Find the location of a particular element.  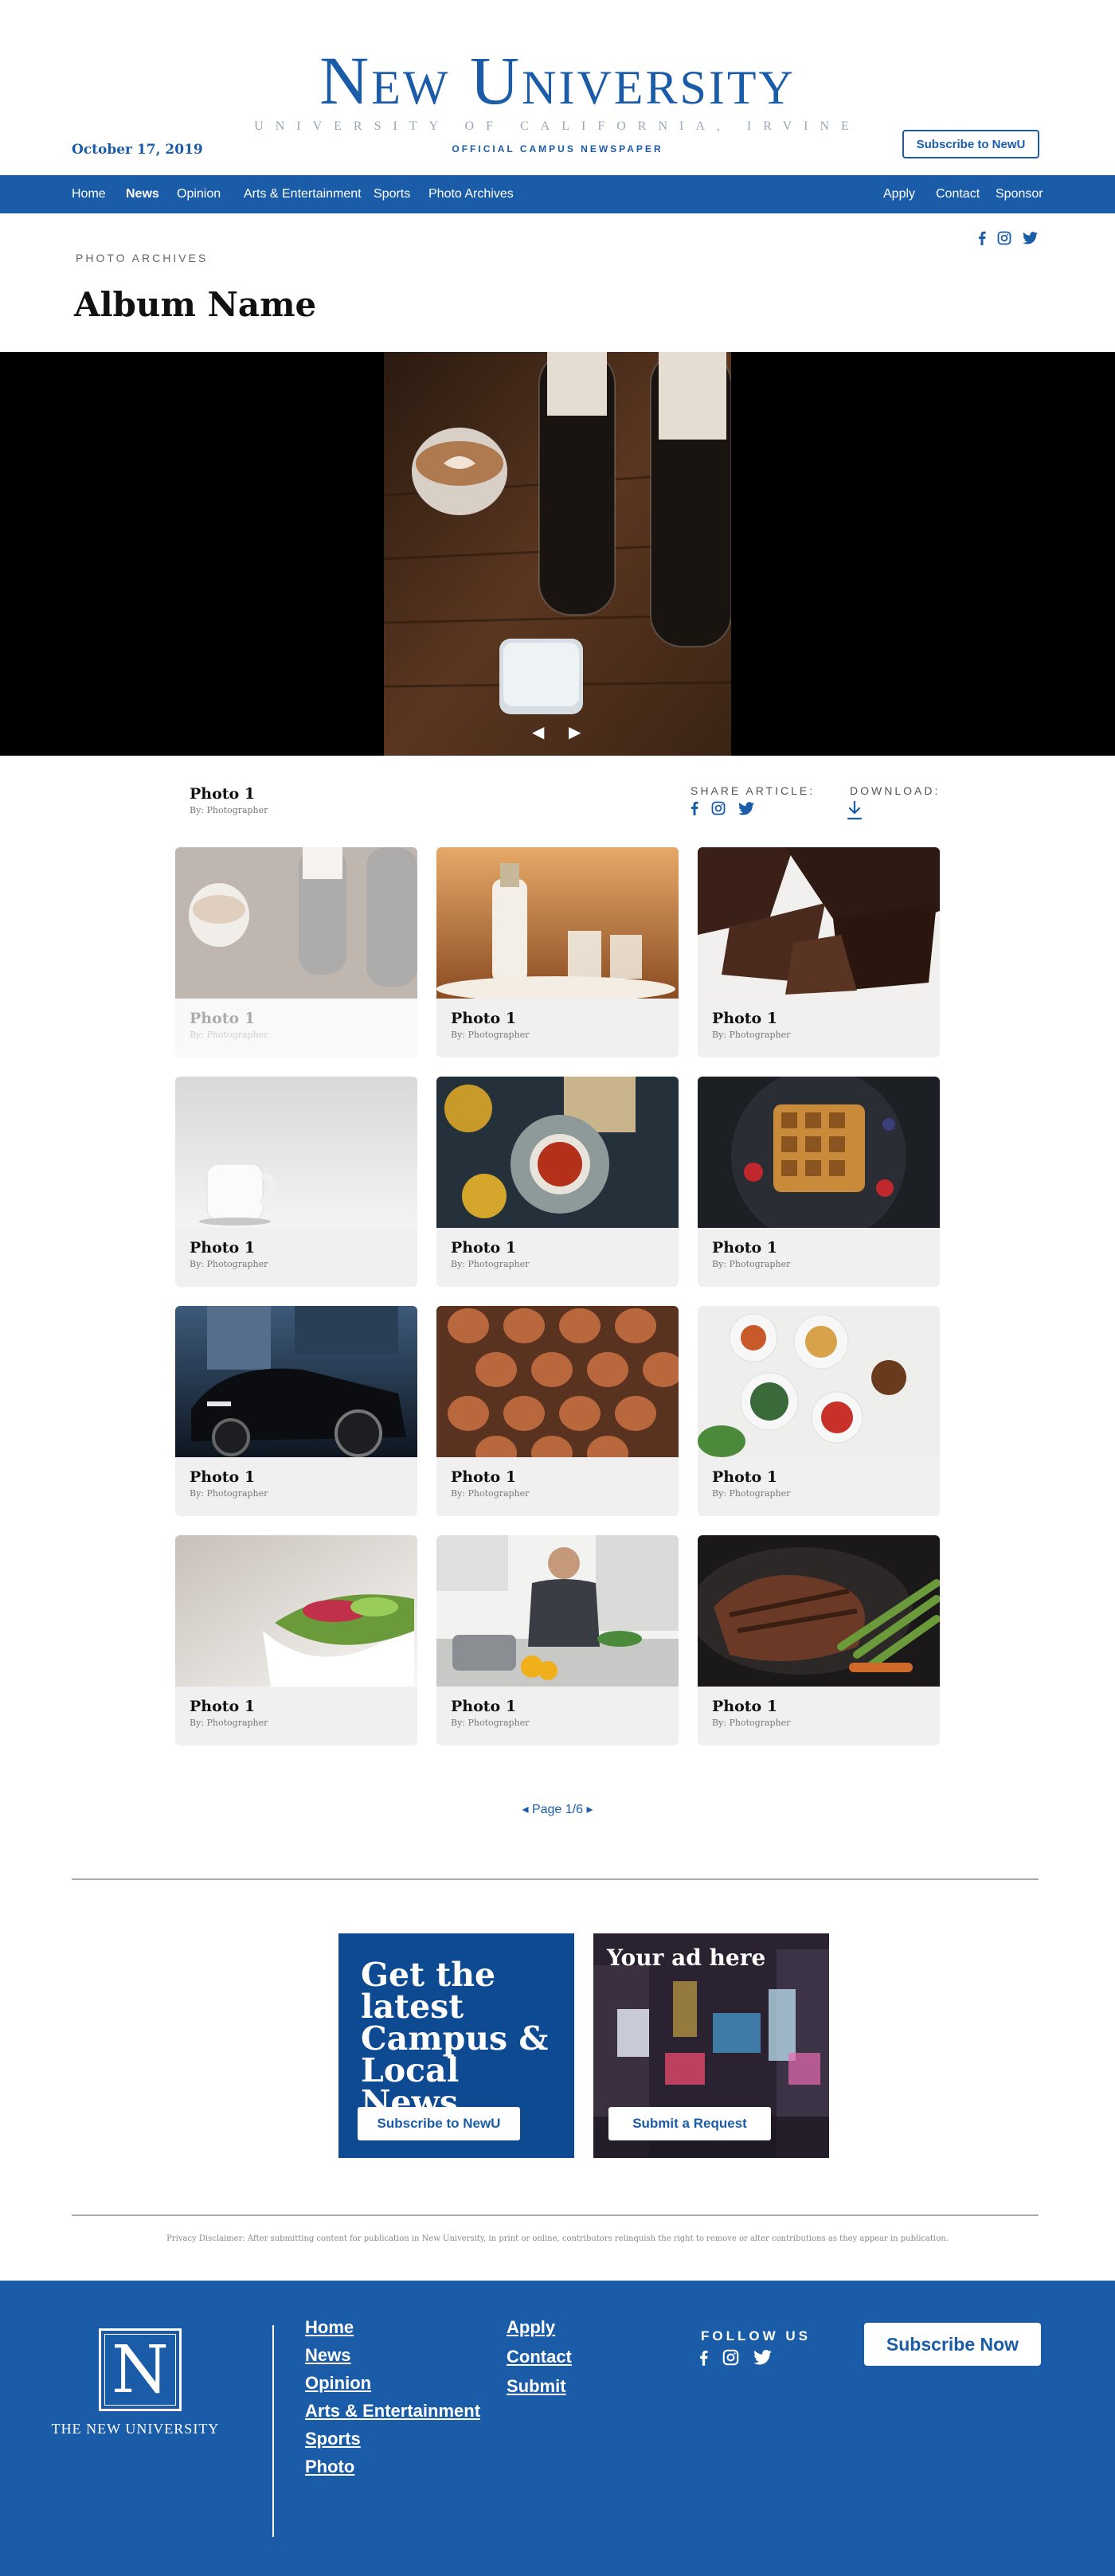

nav-item-news: News is located at coordinates (142, 194).